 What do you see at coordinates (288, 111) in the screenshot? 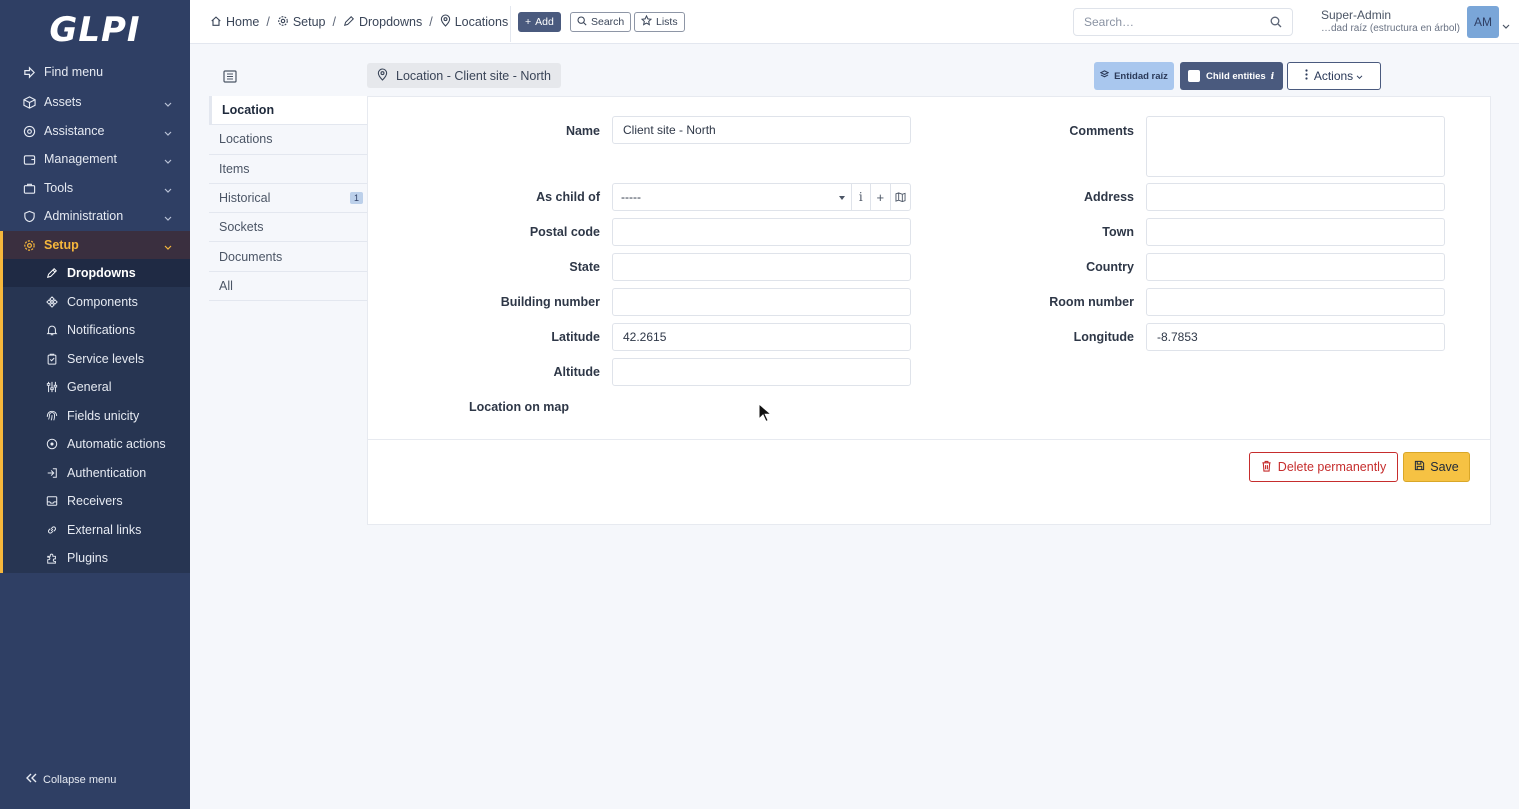
I see `tab-location: Location` at bounding box center [288, 111].